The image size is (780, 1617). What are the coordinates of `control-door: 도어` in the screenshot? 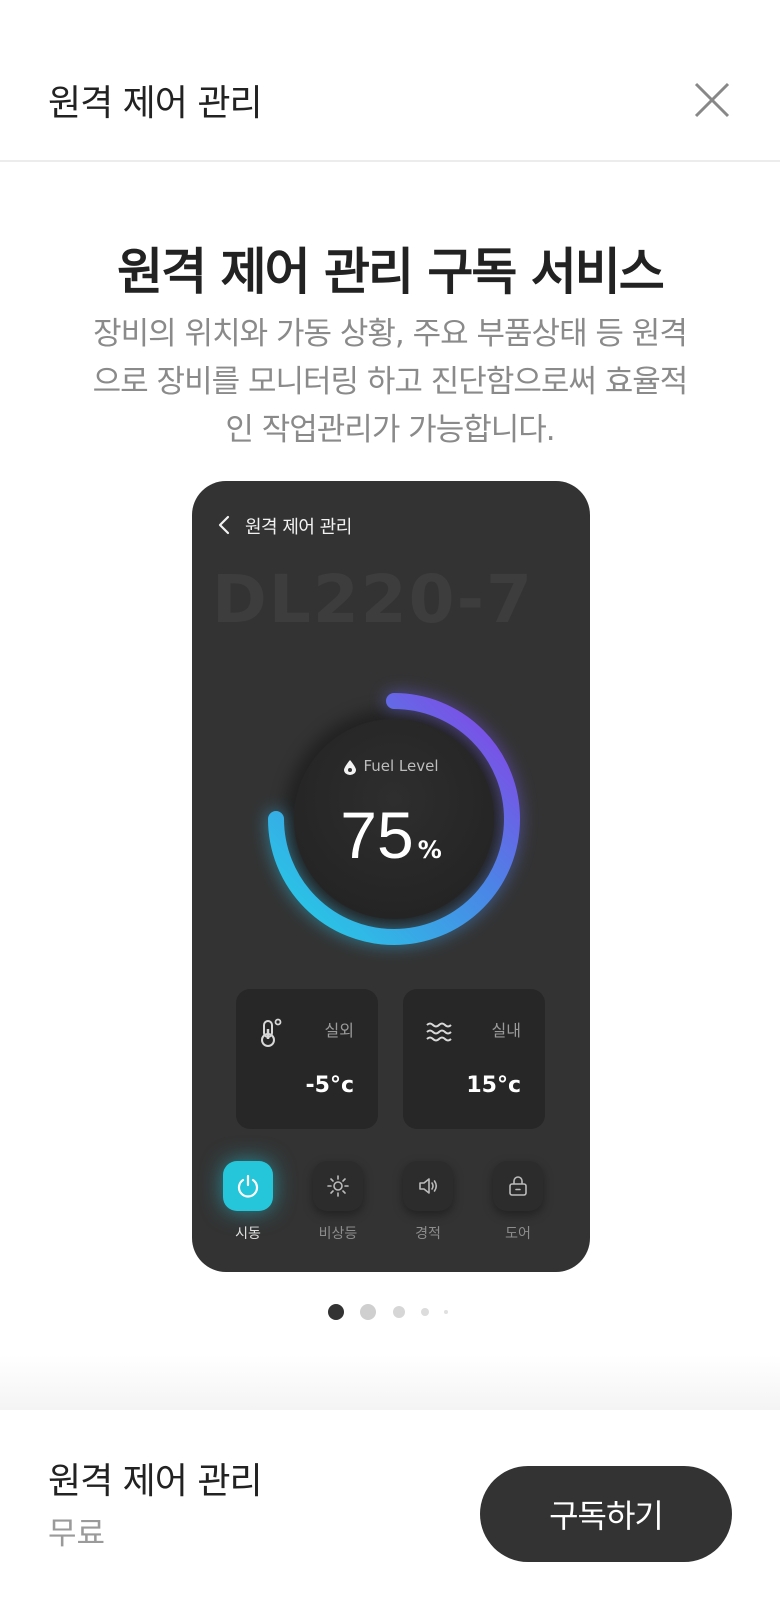 It's located at (518, 1202).